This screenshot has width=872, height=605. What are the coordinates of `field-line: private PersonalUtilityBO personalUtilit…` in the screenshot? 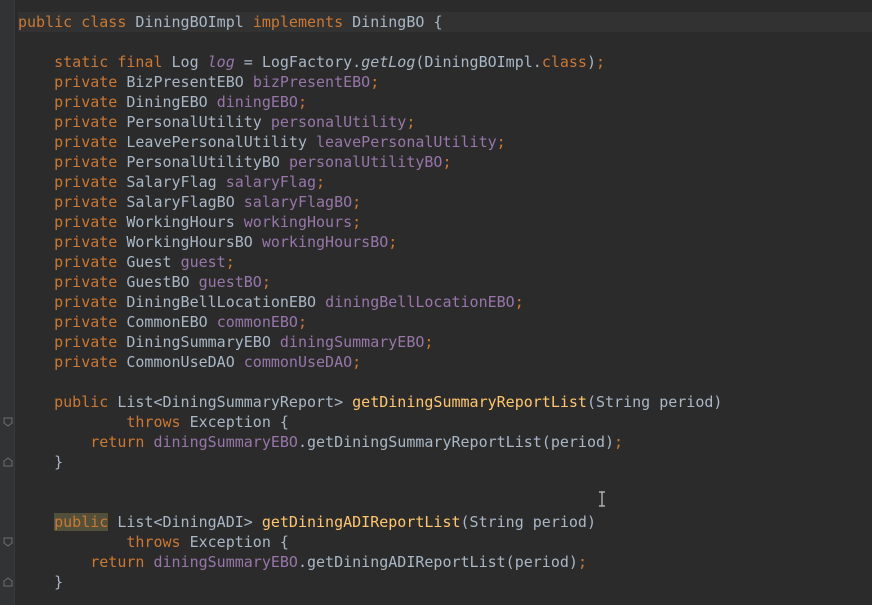 It's located at (445, 162).